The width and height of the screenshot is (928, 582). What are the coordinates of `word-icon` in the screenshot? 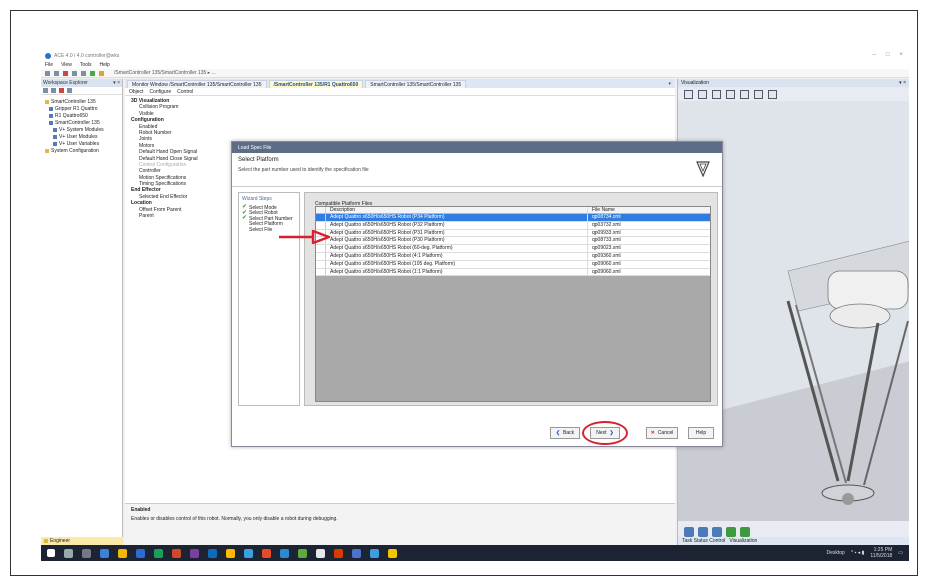 It's located at (140, 553).